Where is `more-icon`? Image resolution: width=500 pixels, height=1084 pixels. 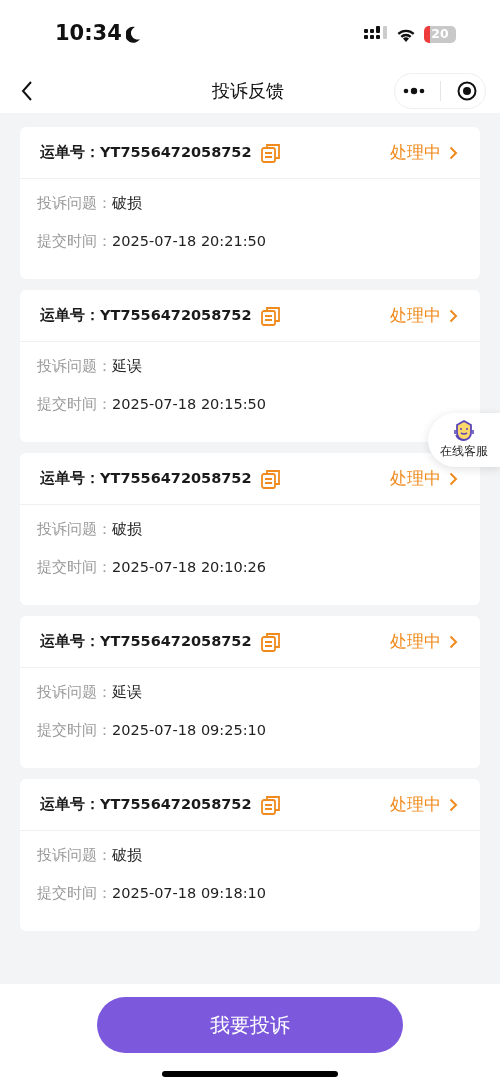
more-icon is located at coordinates (413, 90).